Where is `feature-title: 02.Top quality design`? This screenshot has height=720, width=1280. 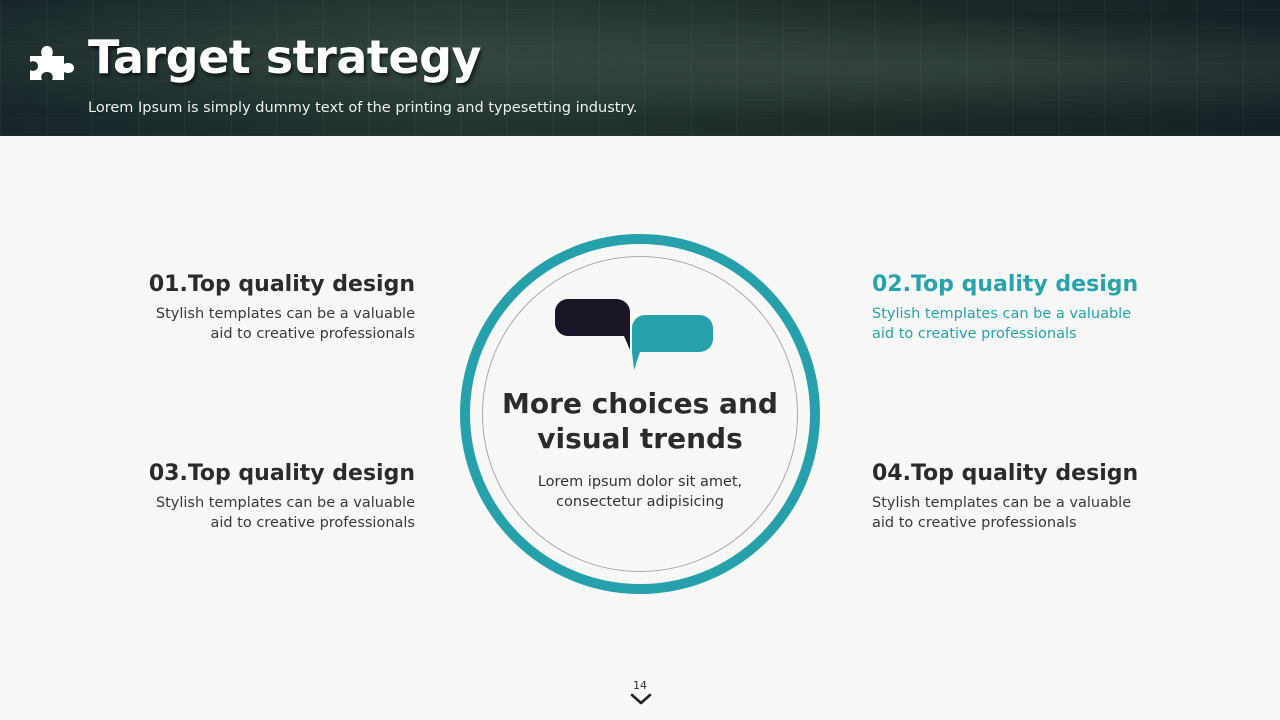 feature-title: 02.Top quality design is located at coordinates (1005, 284).